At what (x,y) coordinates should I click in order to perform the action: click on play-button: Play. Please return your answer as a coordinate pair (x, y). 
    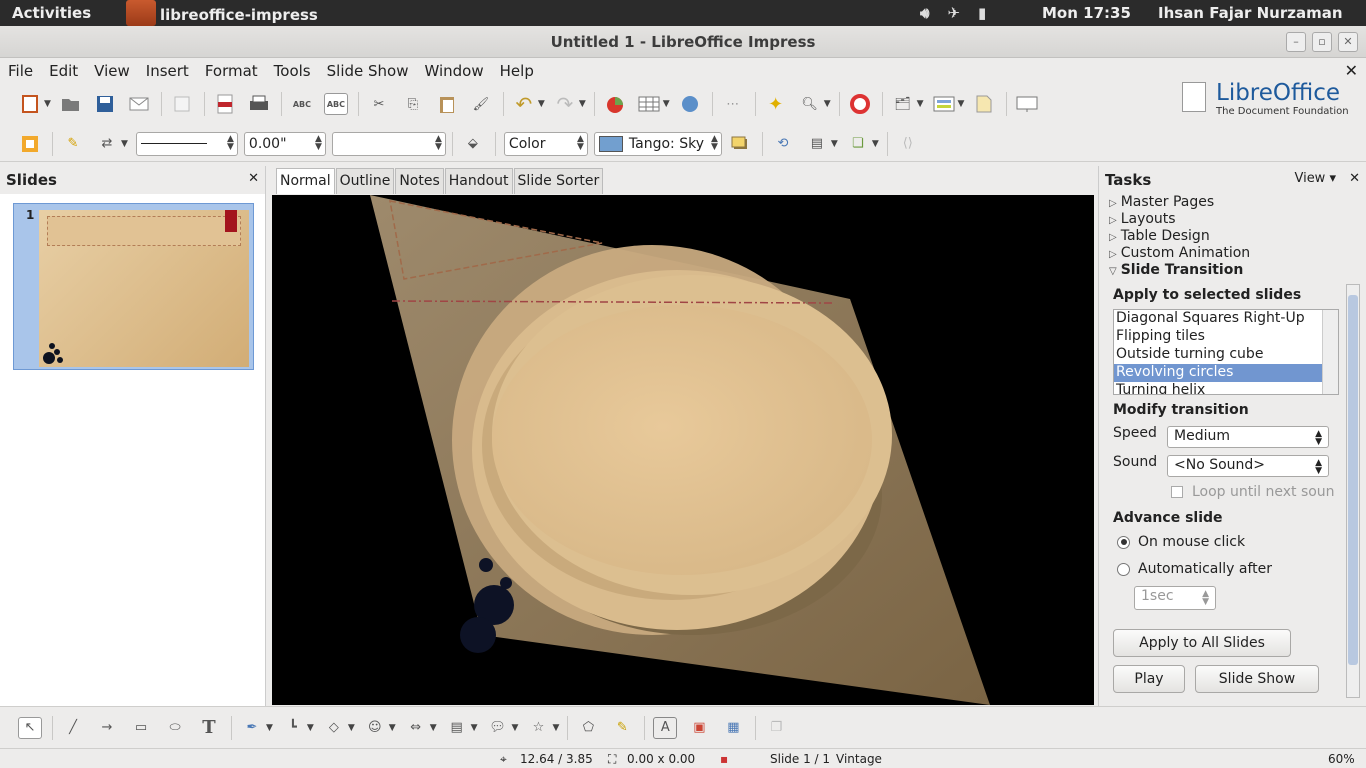
    Looking at the image, I should click on (1149, 679).